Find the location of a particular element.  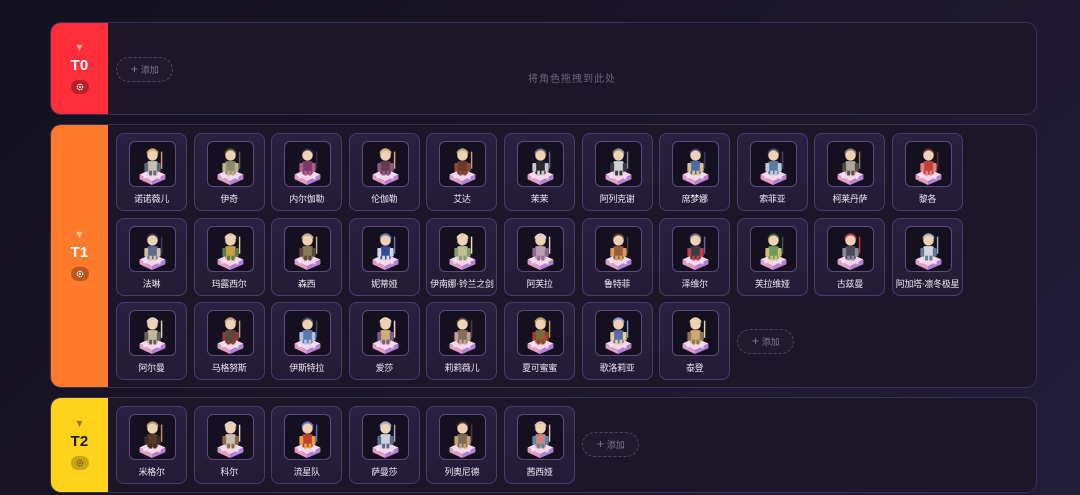

character-card: 茉茉 is located at coordinates (539, 172).